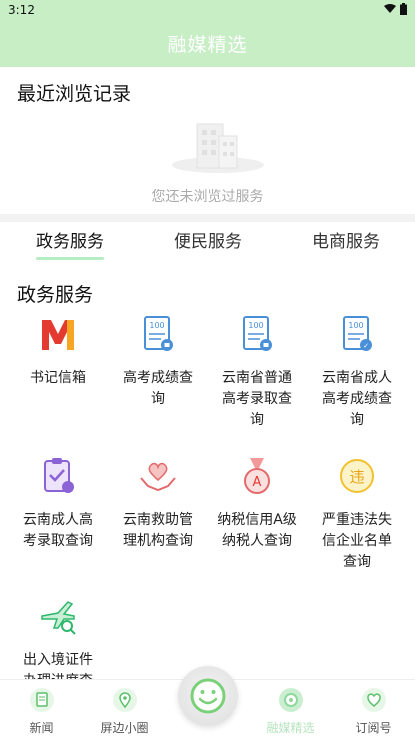 Image resolution: width=415 pixels, height=740 pixels. Describe the element at coordinates (373, 700) in the screenshot. I see `heart-shield-icon` at that location.